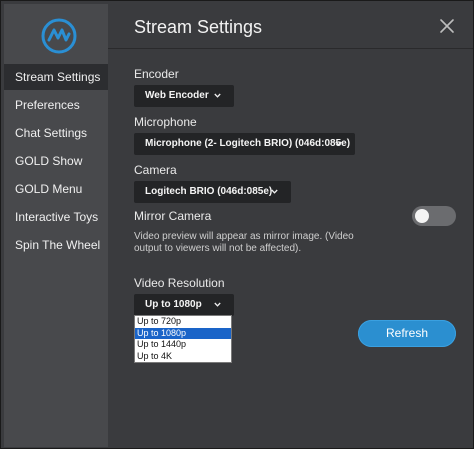  I want to click on sidebar-item-interactive-toys: Interactive Toys, so click(56, 217).